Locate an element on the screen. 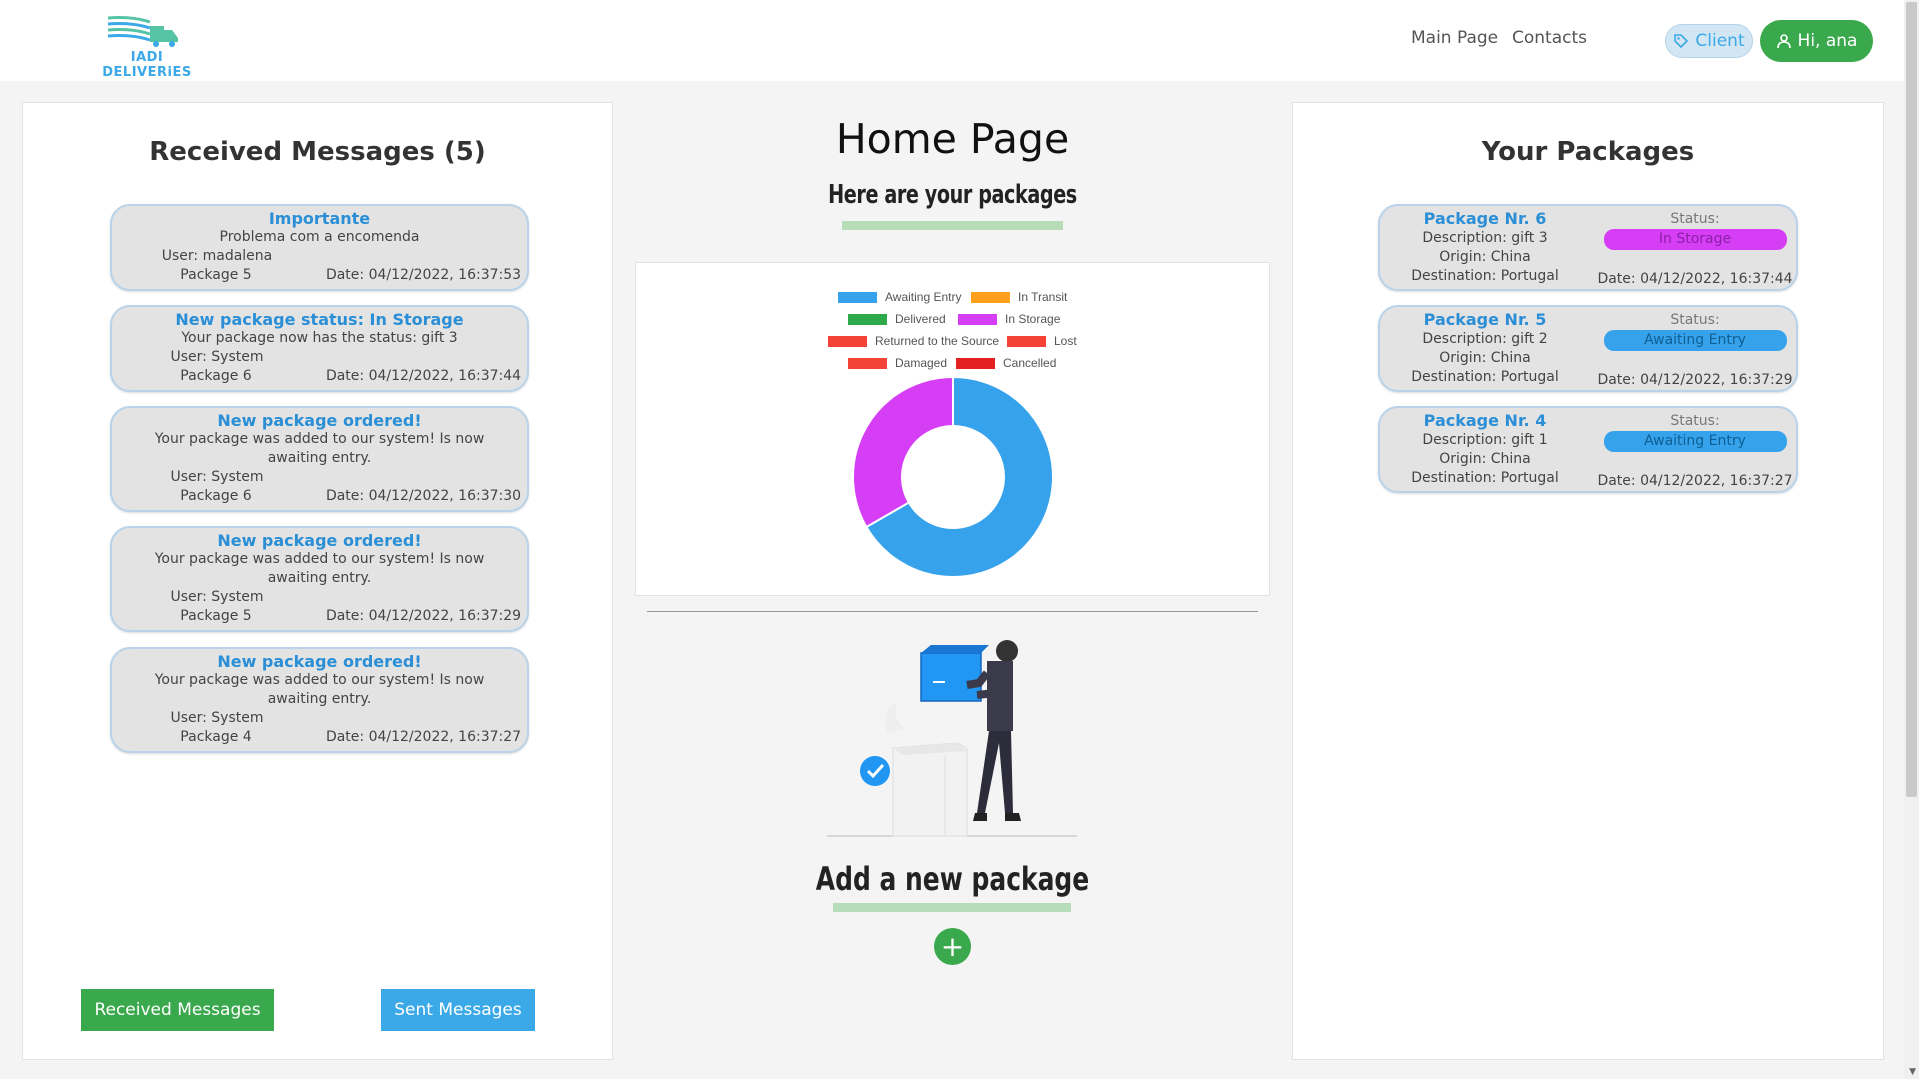  logo-text: IADI DELIVERiES is located at coordinates (147, 65).